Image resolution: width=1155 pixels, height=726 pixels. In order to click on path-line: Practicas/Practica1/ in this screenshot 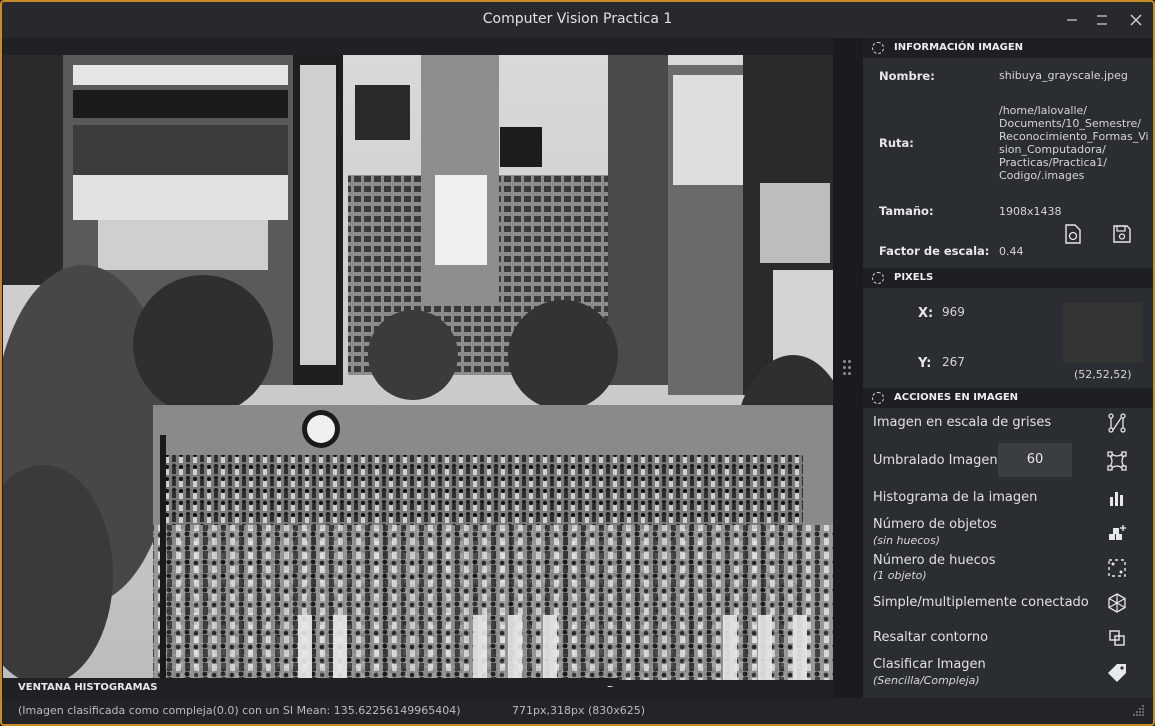, I will do `click(1053, 162)`.